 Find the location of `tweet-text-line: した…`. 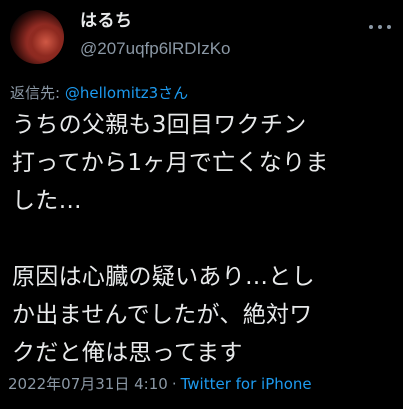

tweet-text-line: した… is located at coordinates (47, 201).